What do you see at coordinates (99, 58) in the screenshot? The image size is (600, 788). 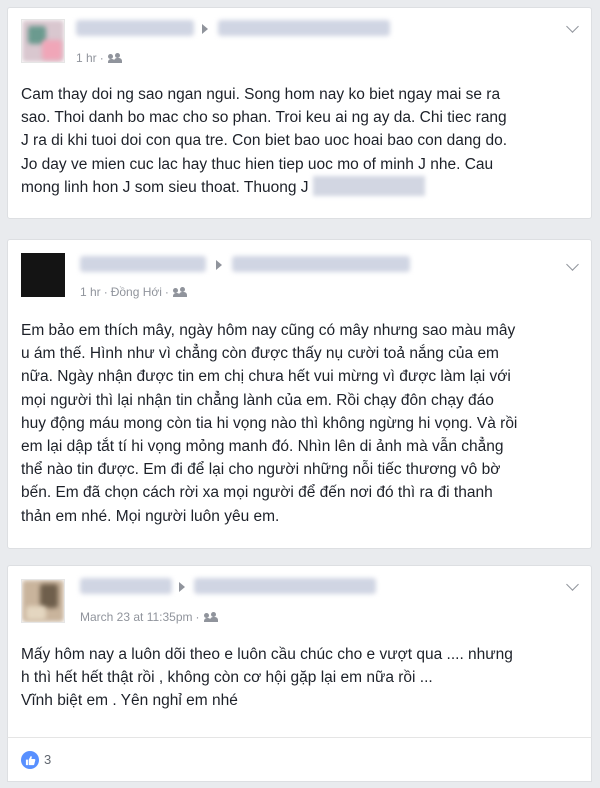 I see `post-meta: 1 hr ·` at bounding box center [99, 58].